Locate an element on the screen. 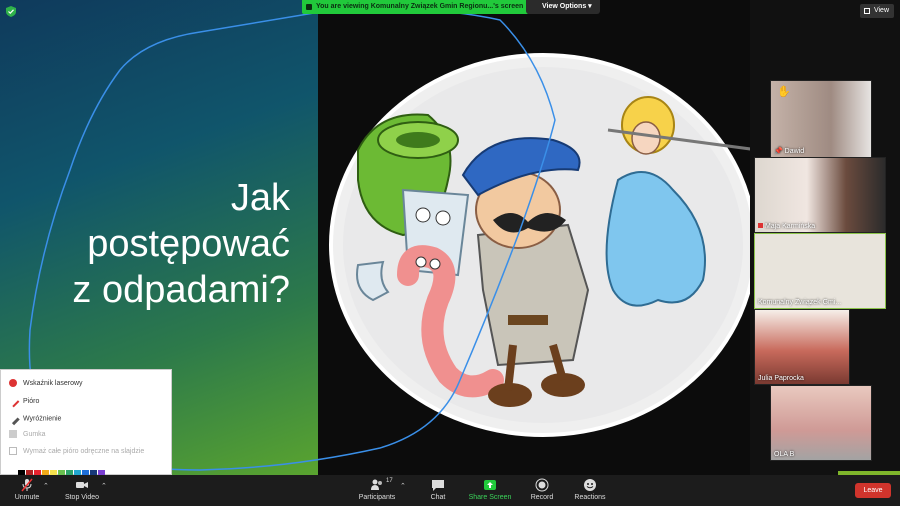  chat-bubble-icon is located at coordinates (438, 485).